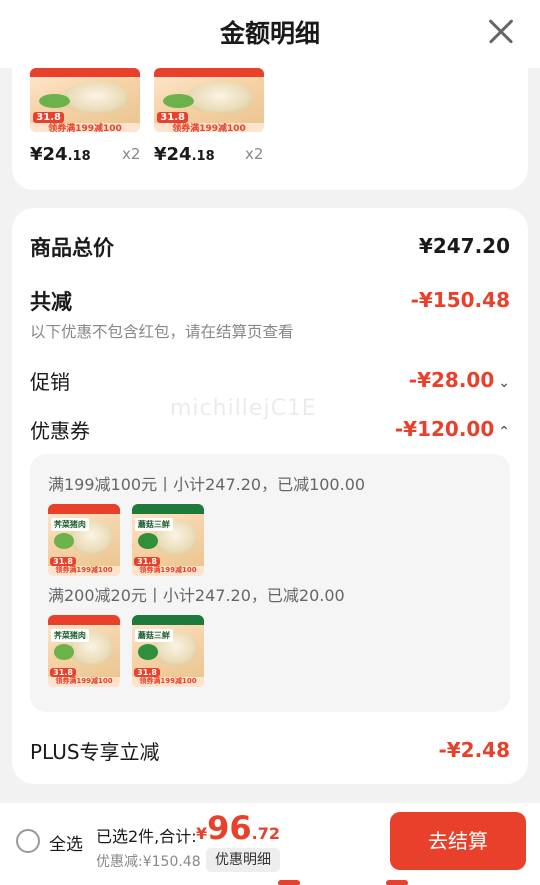 The width and height of the screenshot is (540, 885). Describe the element at coordinates (50, 382) in the screenshot. I see `promotion-label: 促销` at that location.